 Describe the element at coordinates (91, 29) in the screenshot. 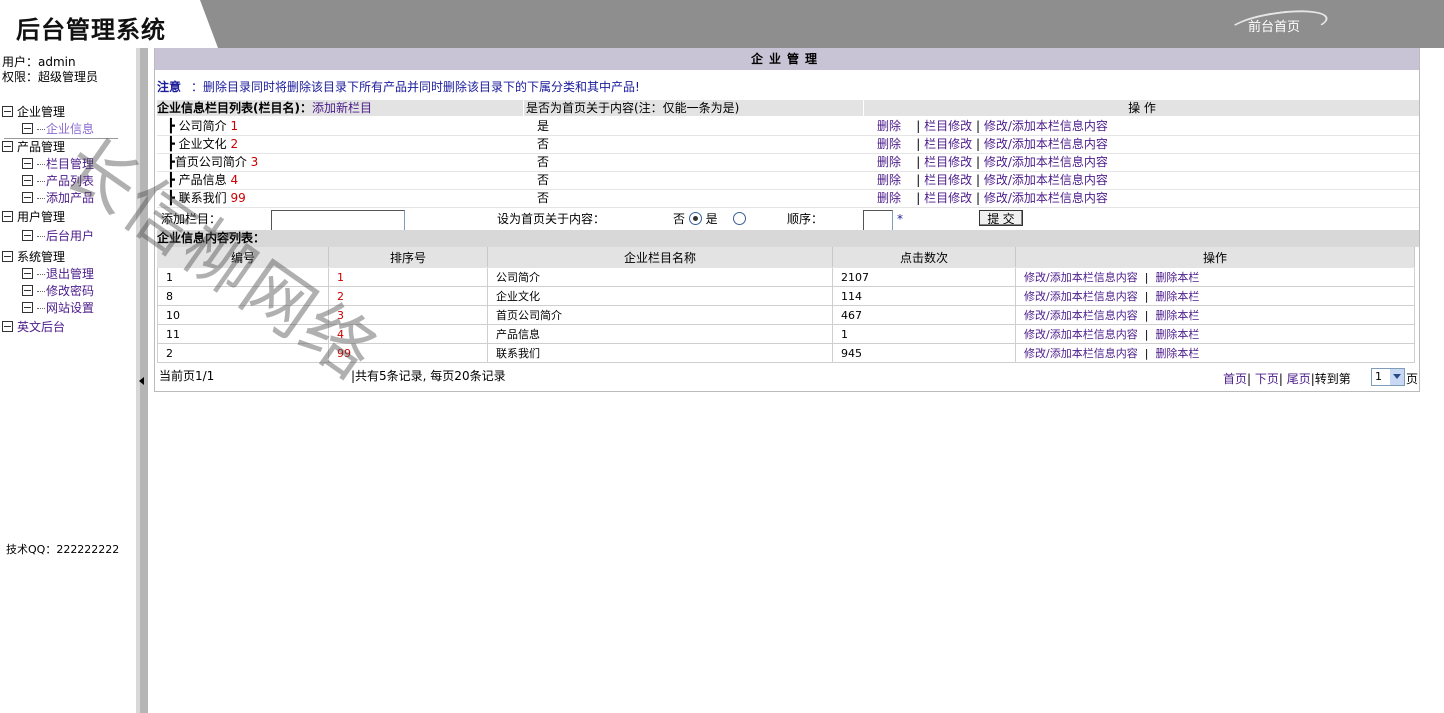

I see `system-title: 后台管理系统` at that location.